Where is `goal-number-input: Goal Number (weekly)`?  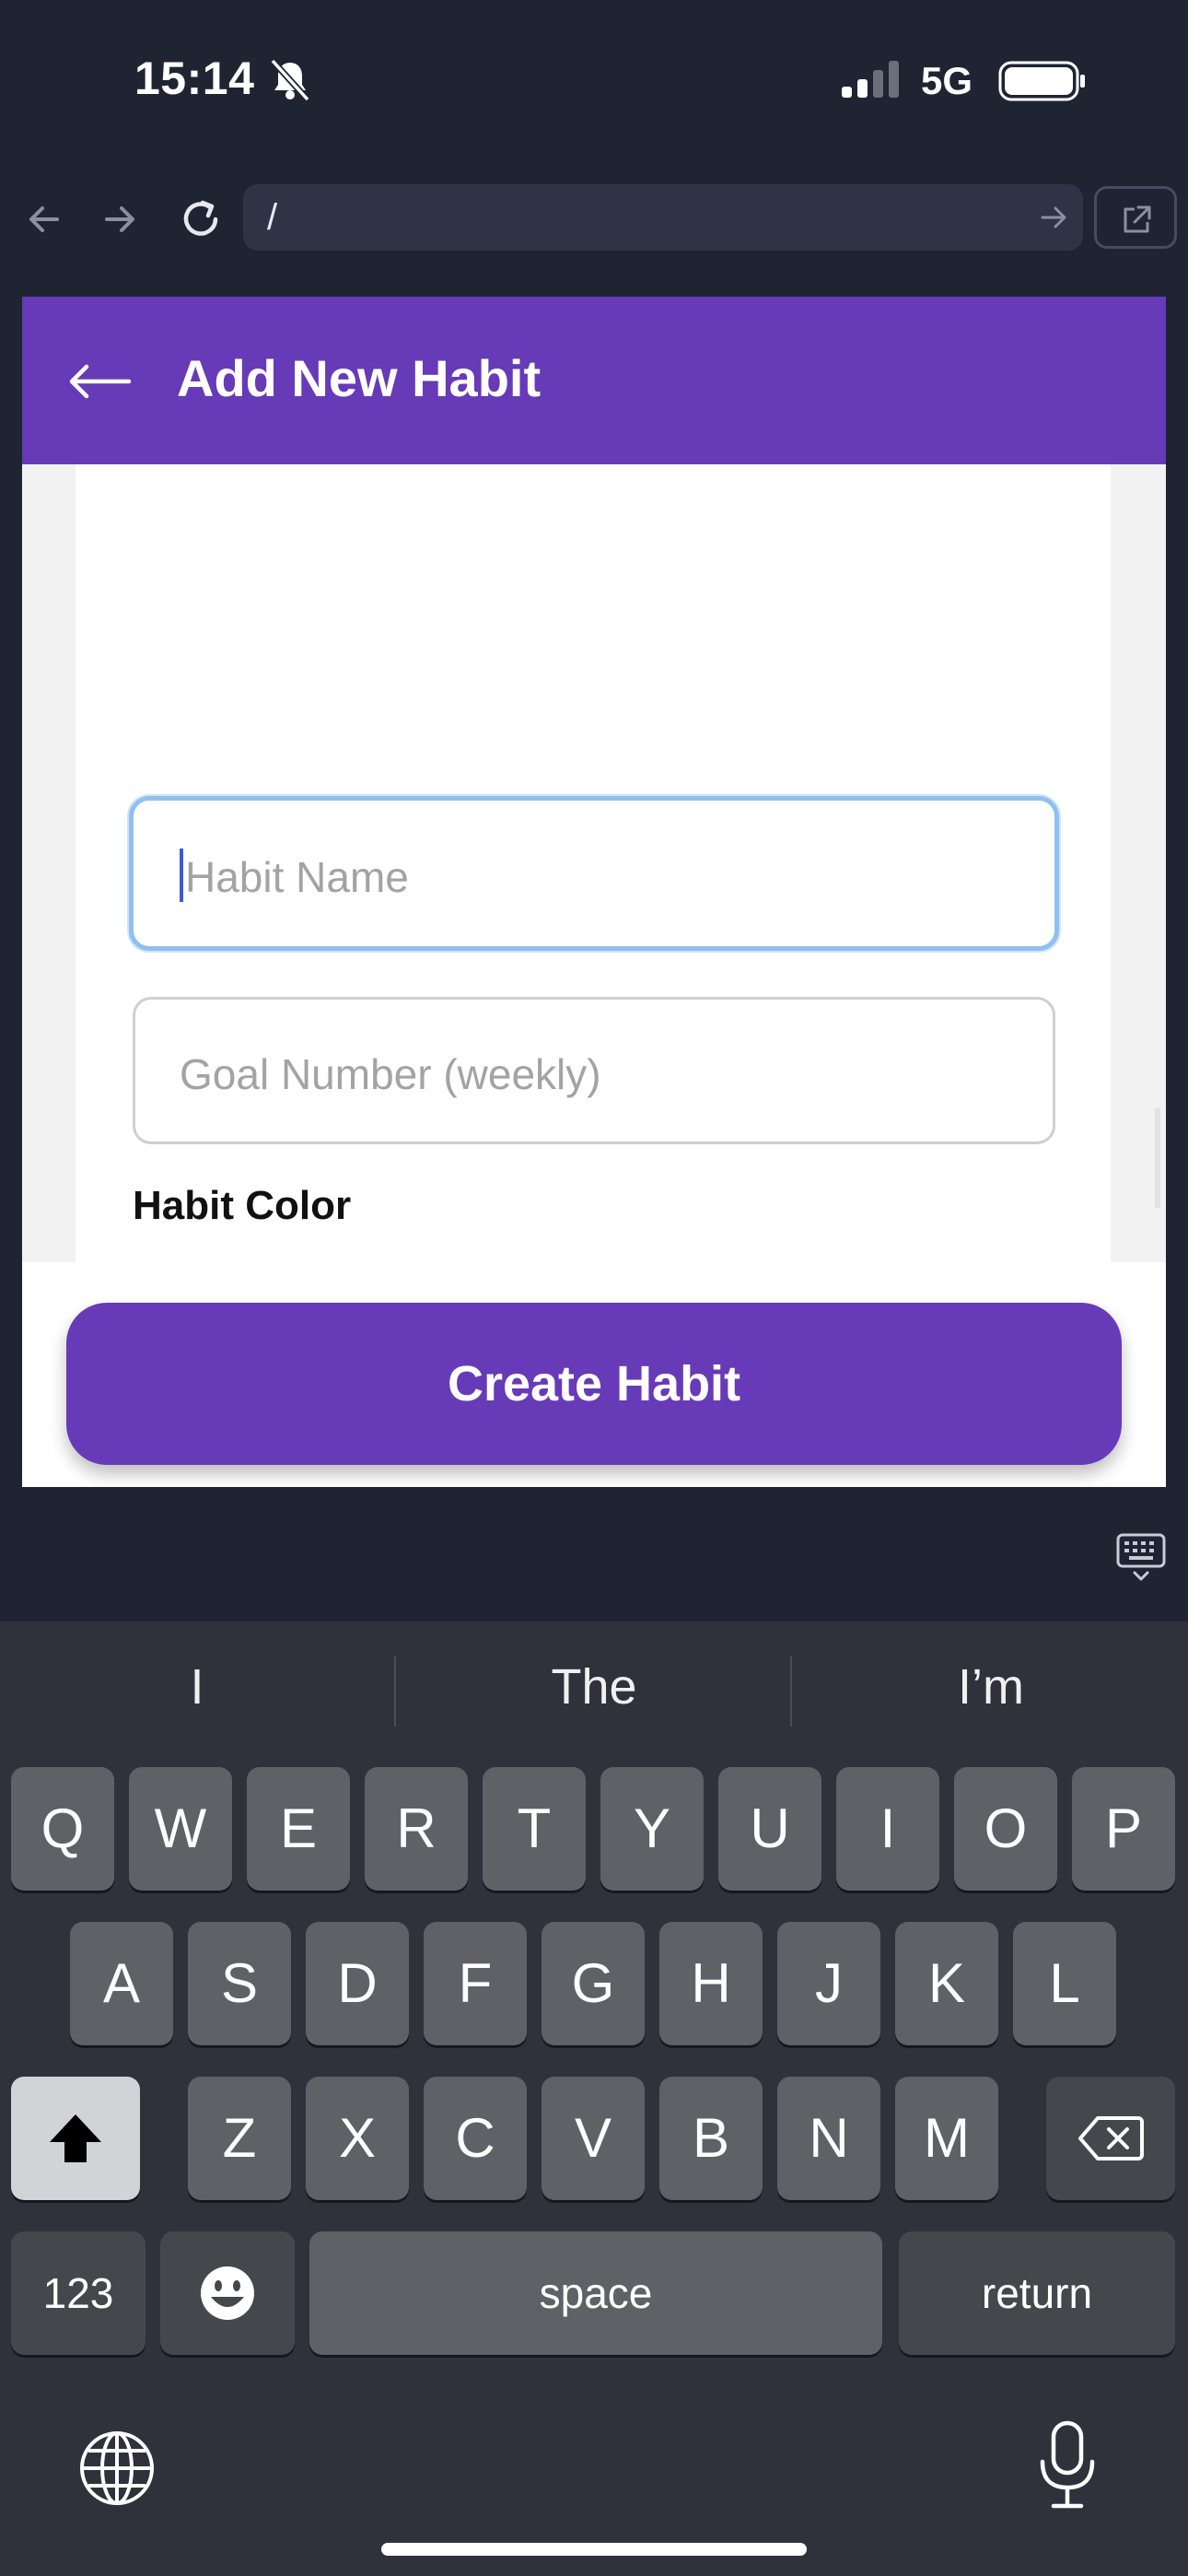
goal-number-input: Goal Number (weekly) is located at coordinates (594, 1070).